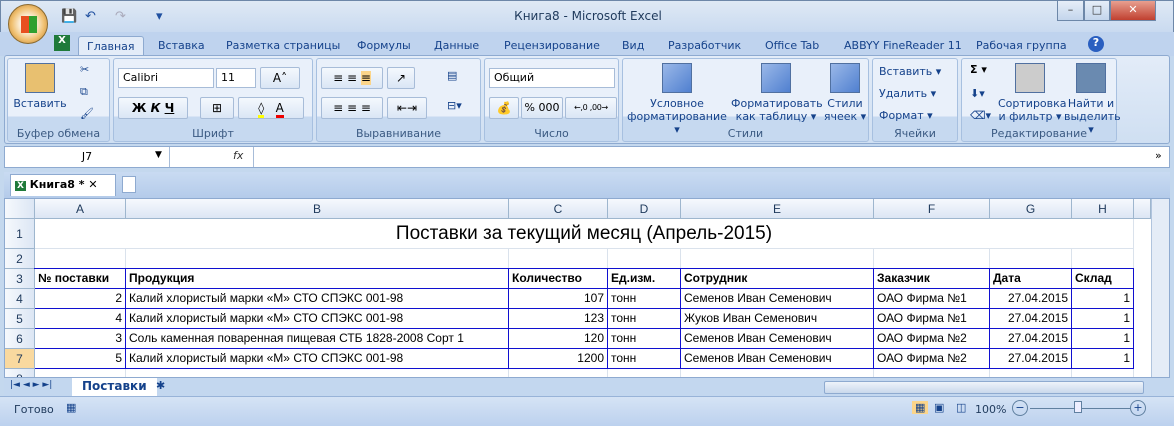 The image size is (1174, 426). Describe the element at coordinates (907, 93) in the screenshot. I see `delete-cells-button: Удалить ▾` at that location.